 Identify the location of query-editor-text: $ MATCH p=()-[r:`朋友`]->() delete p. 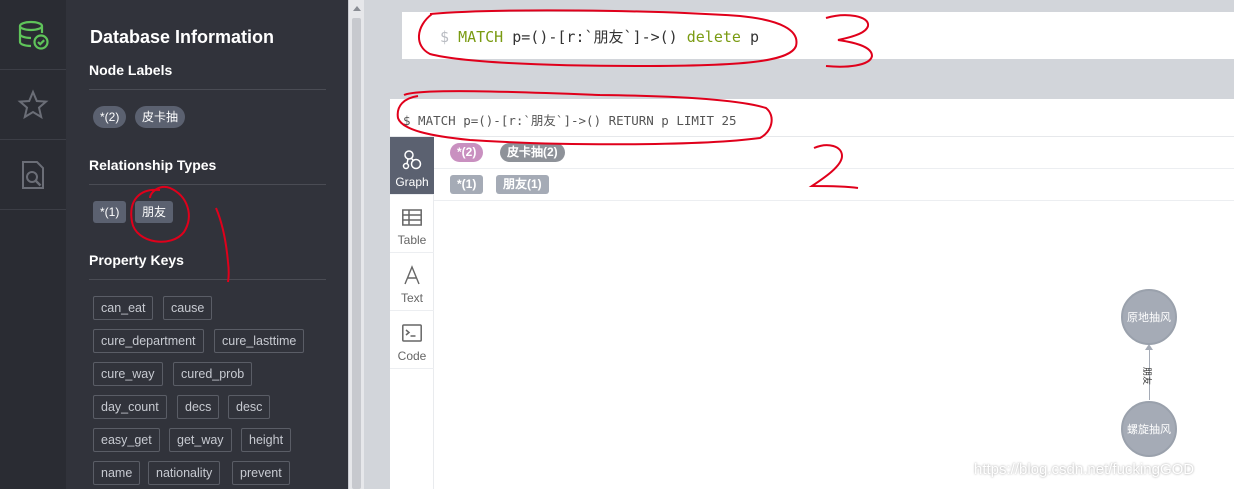
(599, 36).